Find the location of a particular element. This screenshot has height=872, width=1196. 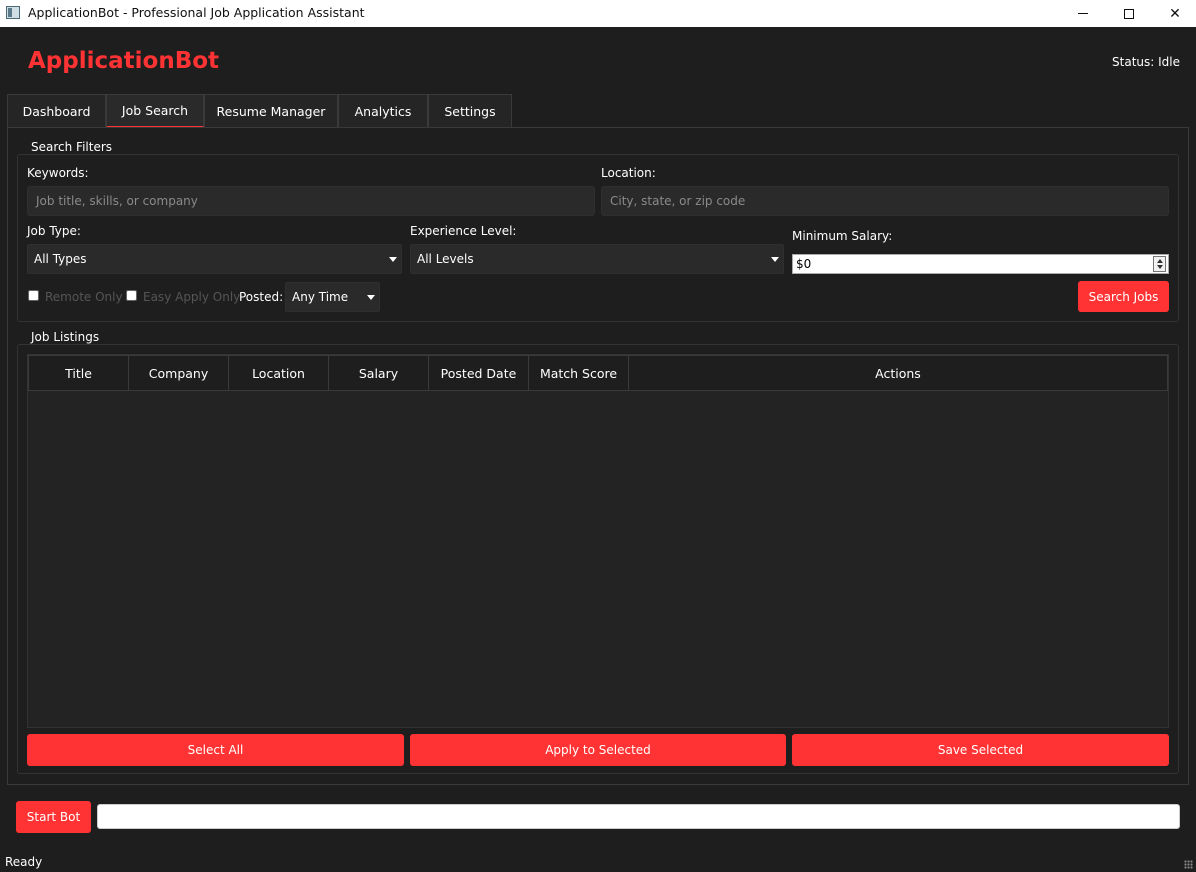

remote-only-checkbox is located at coordinates (33, 295).